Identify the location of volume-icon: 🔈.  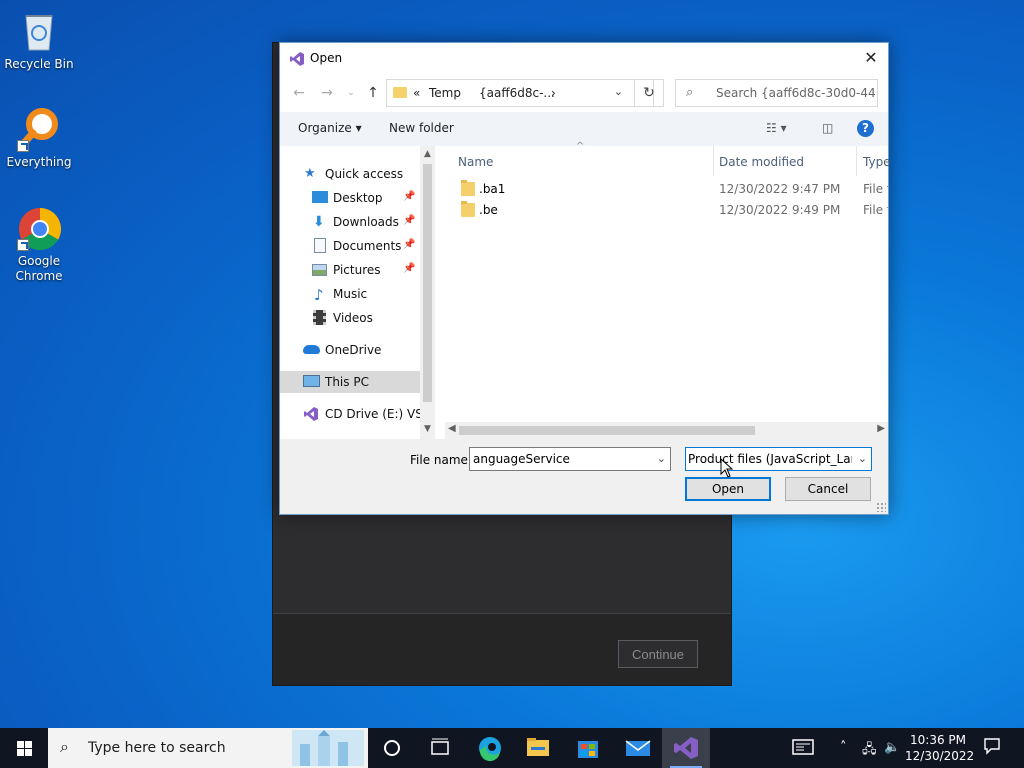
(892, 747).